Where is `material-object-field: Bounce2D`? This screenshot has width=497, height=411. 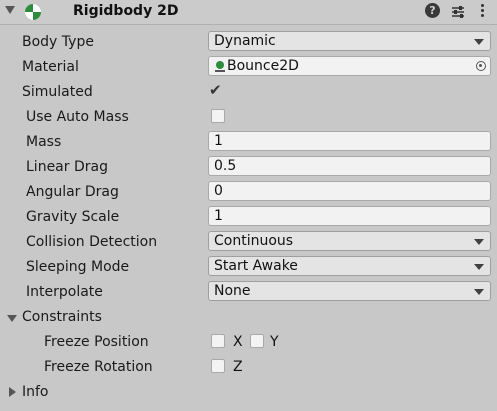
material-object-field: Bounce2D is located at coordinates (349, 66).